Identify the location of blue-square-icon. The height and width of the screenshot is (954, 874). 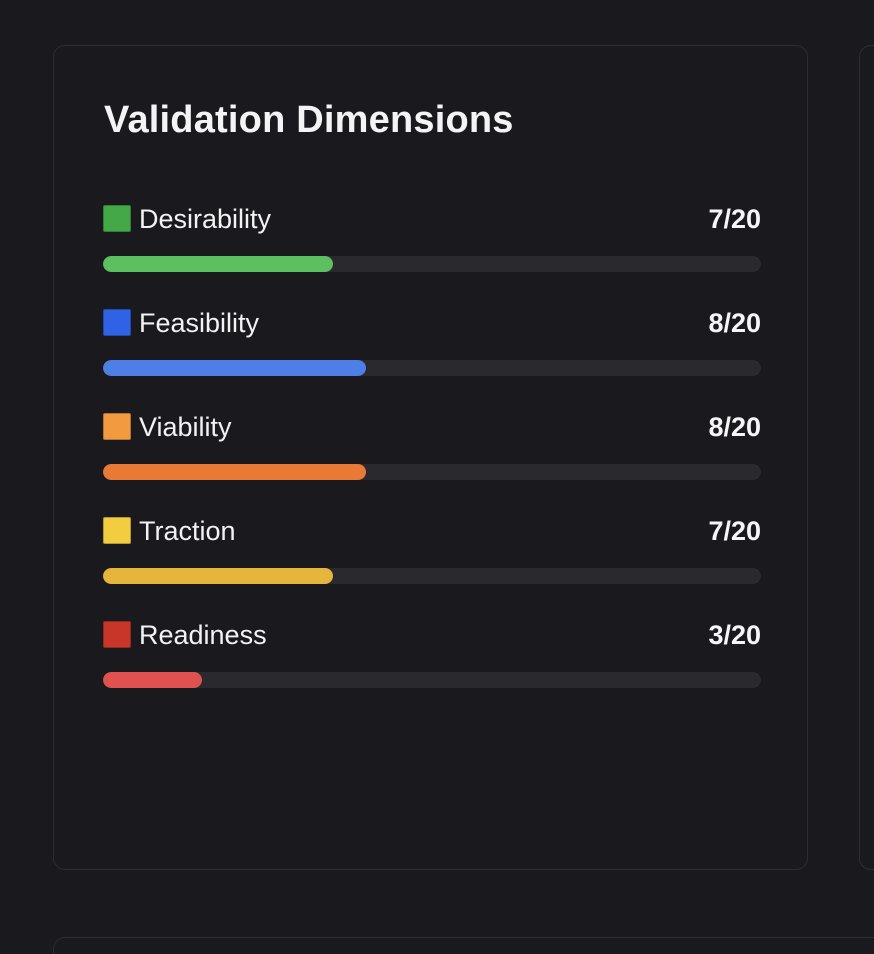
(117, 322).